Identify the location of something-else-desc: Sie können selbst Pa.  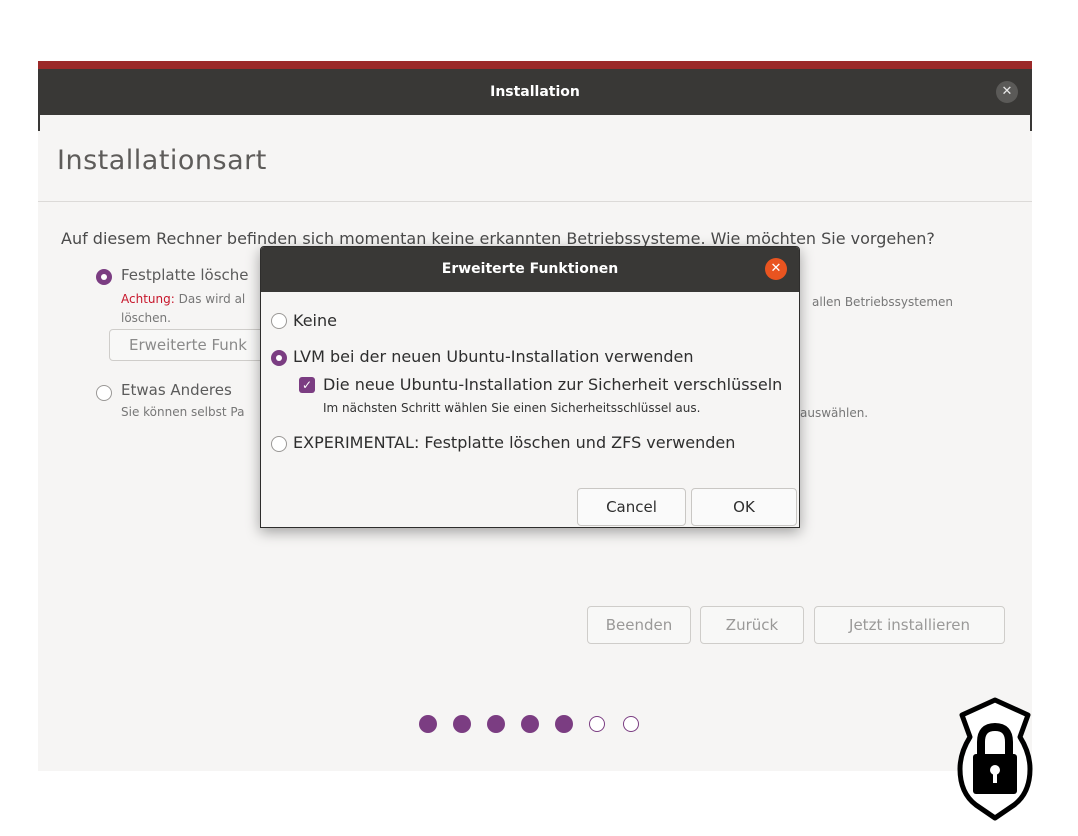
(183, 412).